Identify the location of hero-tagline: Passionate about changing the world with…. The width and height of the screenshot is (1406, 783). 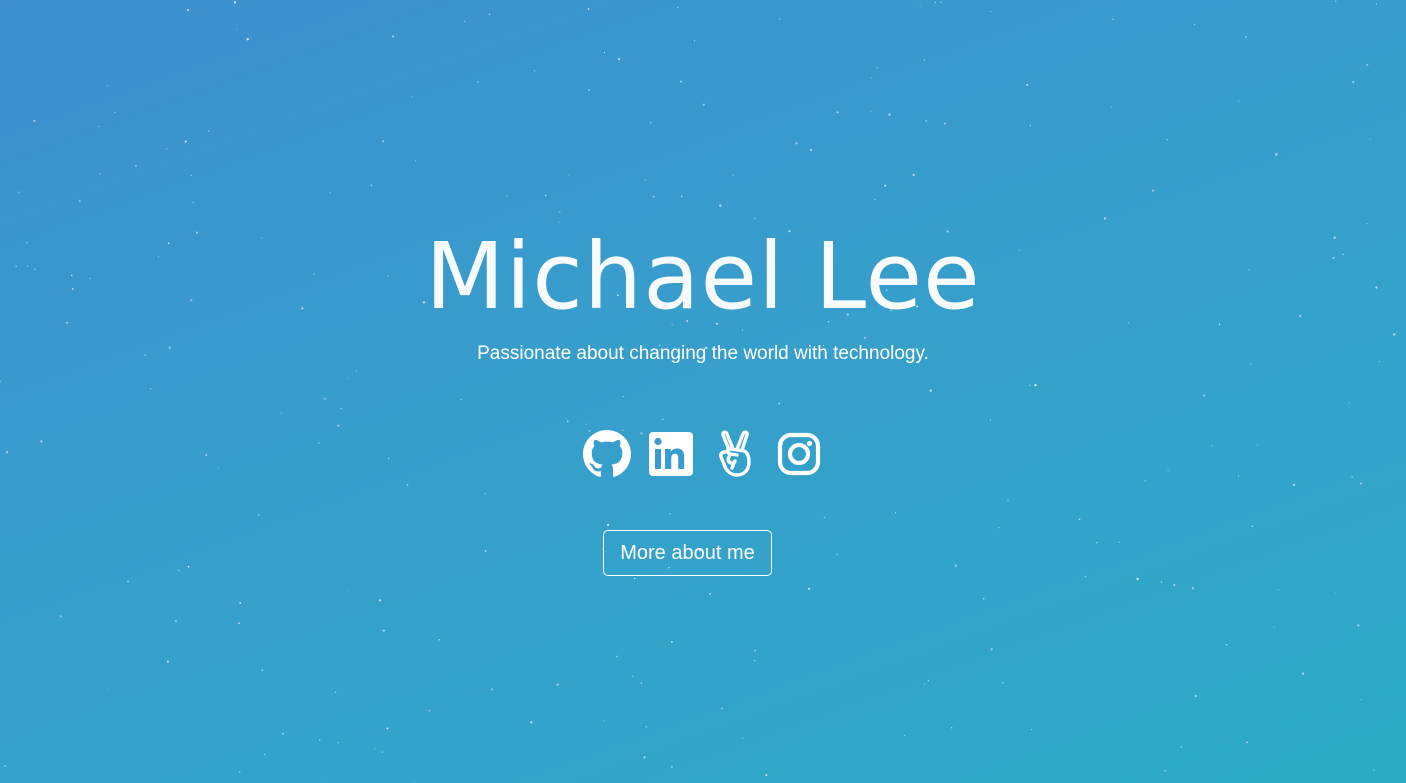
(703, 353).